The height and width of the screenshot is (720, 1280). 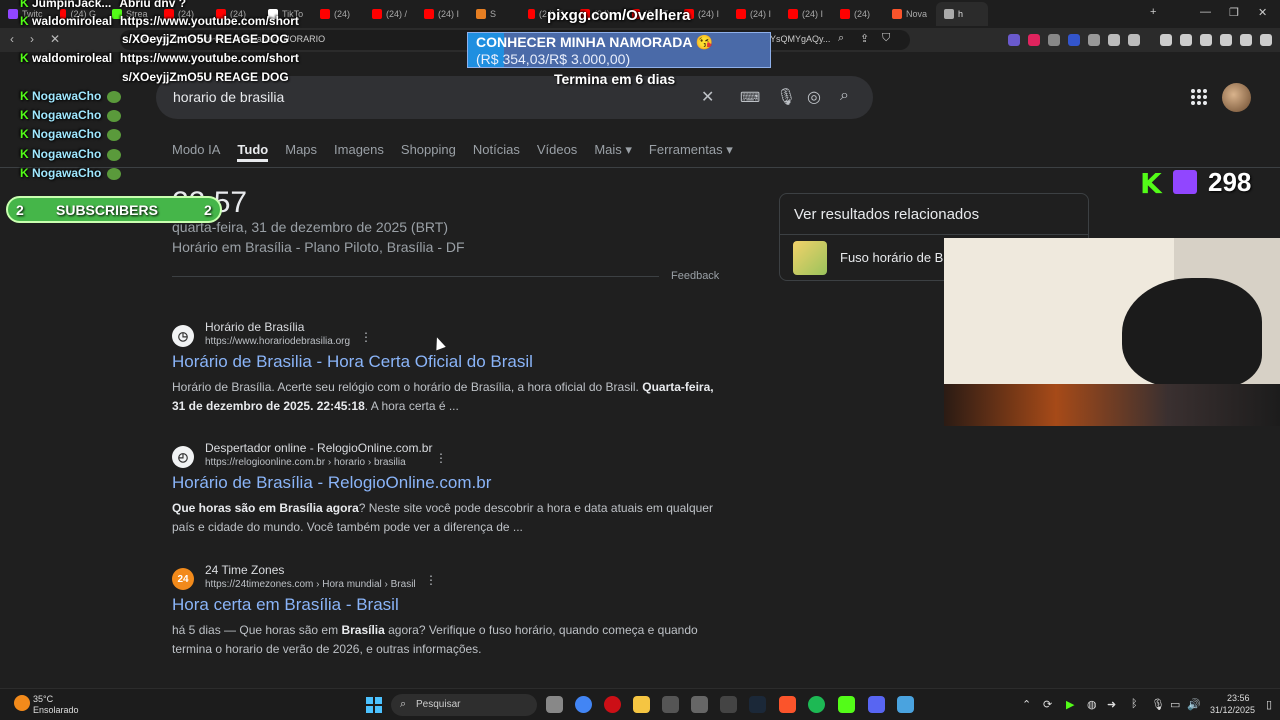 I want to click on music-icon, so click(x=1166, y=40).